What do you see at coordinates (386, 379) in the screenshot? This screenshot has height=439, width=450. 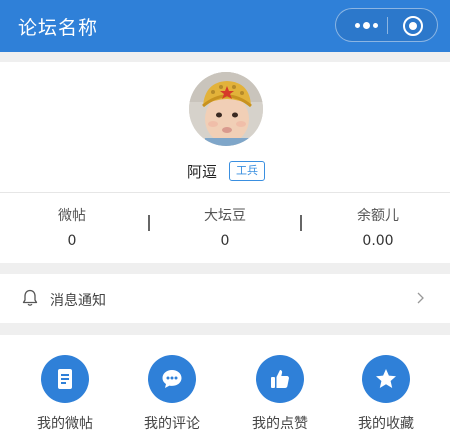 I see `star-icon` at bounding box center [386, 379].